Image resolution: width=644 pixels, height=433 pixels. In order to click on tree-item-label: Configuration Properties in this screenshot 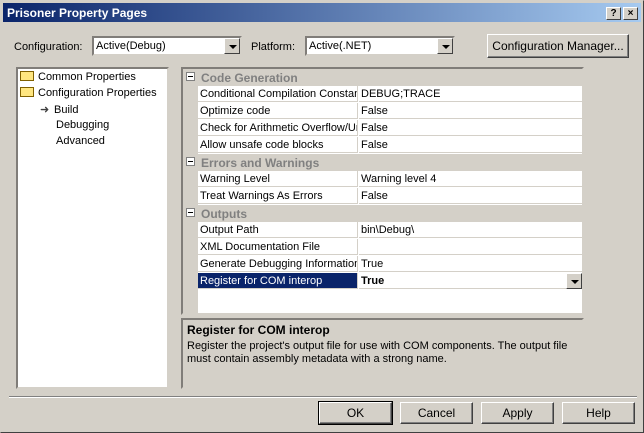, I will do `click(97, 93)`.